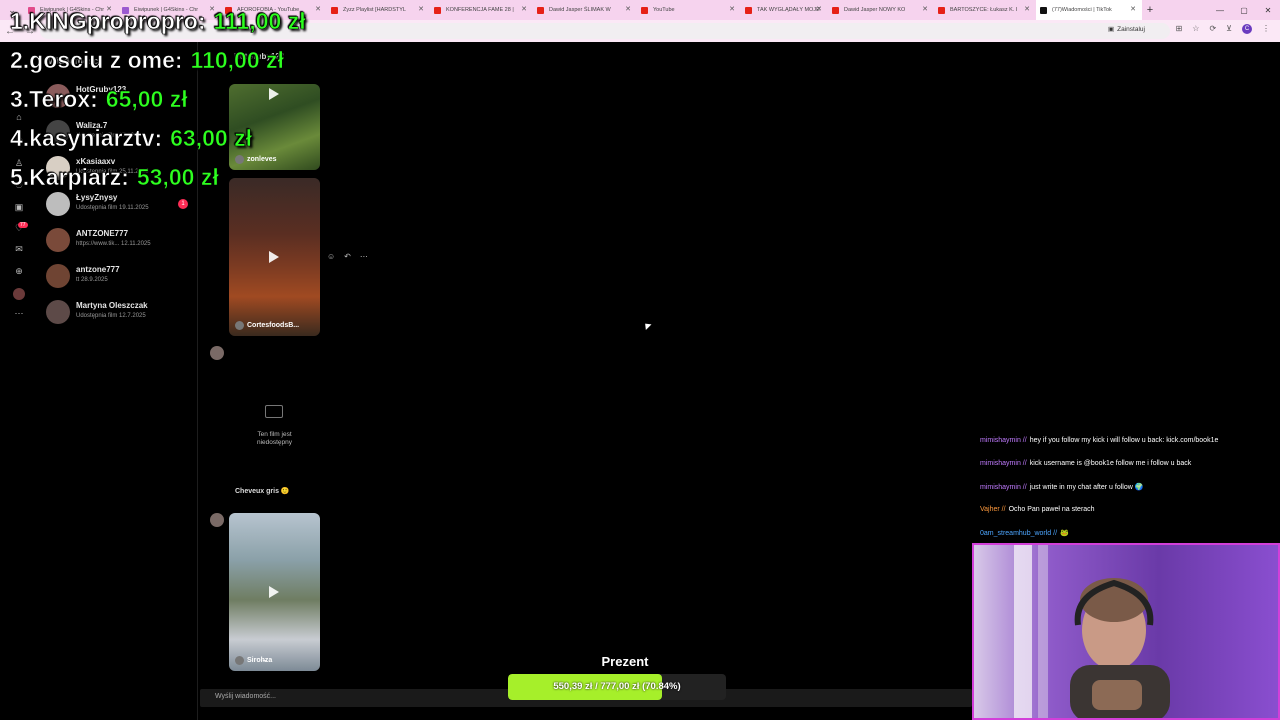 This screenshot has width=1280, height=720. I want to click on goal-title: Prezent, so click(625, 661).